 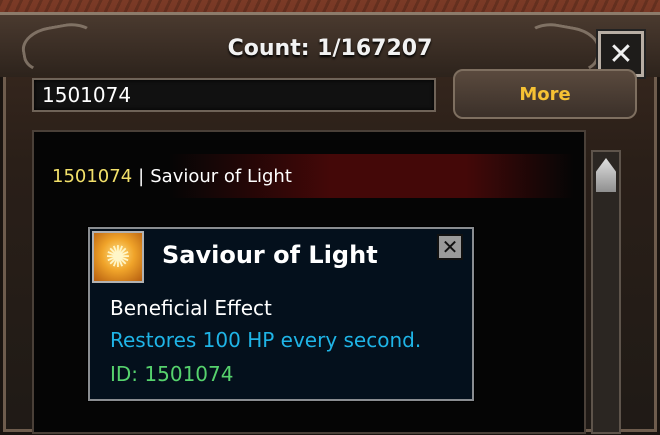 What do you see at coordinates (304, 176) in the screenshot?
I see `list-item: 1501074 | Saviour of Light` at bounding box center [304, 176].